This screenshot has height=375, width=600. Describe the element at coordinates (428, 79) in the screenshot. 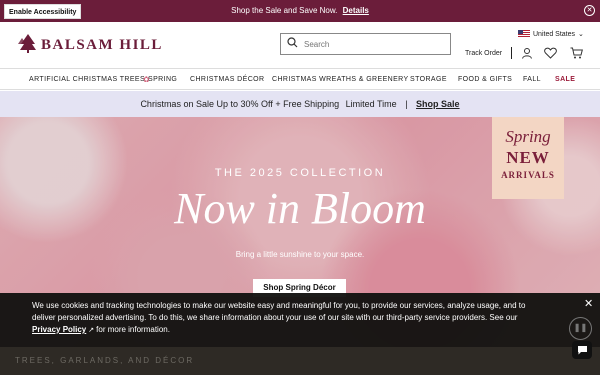

I see `nav-item-storage: STORAGE` at that location.